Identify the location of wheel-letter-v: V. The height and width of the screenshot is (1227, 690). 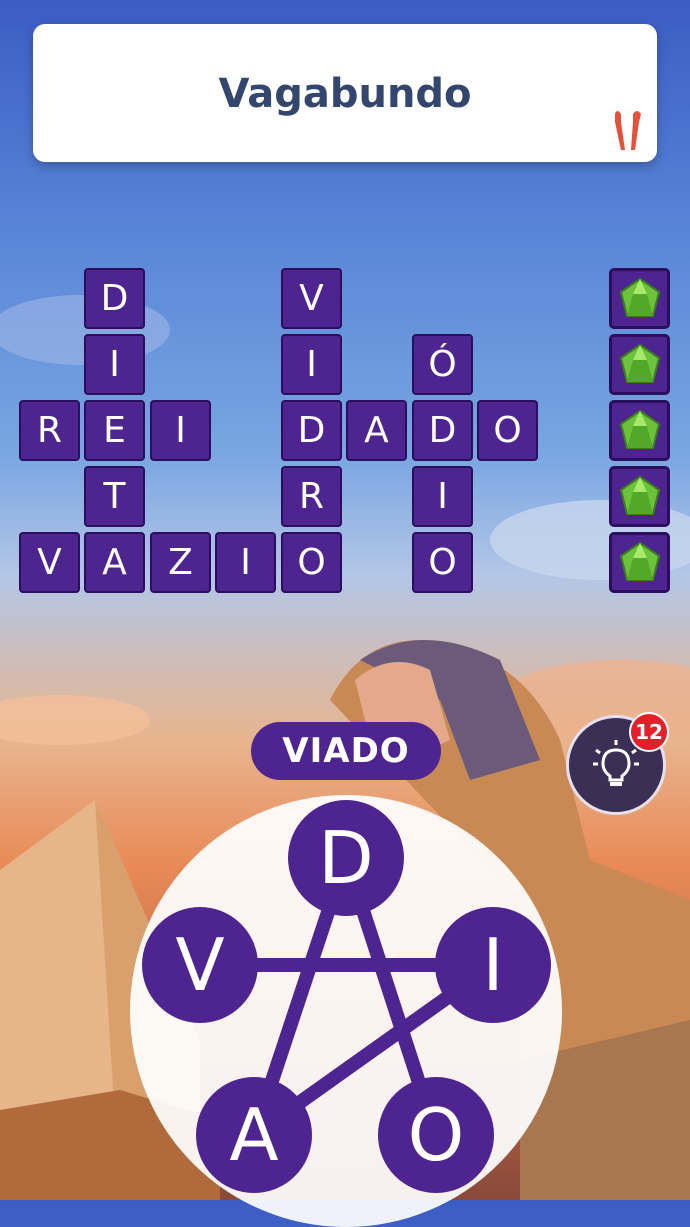
(200, 965).